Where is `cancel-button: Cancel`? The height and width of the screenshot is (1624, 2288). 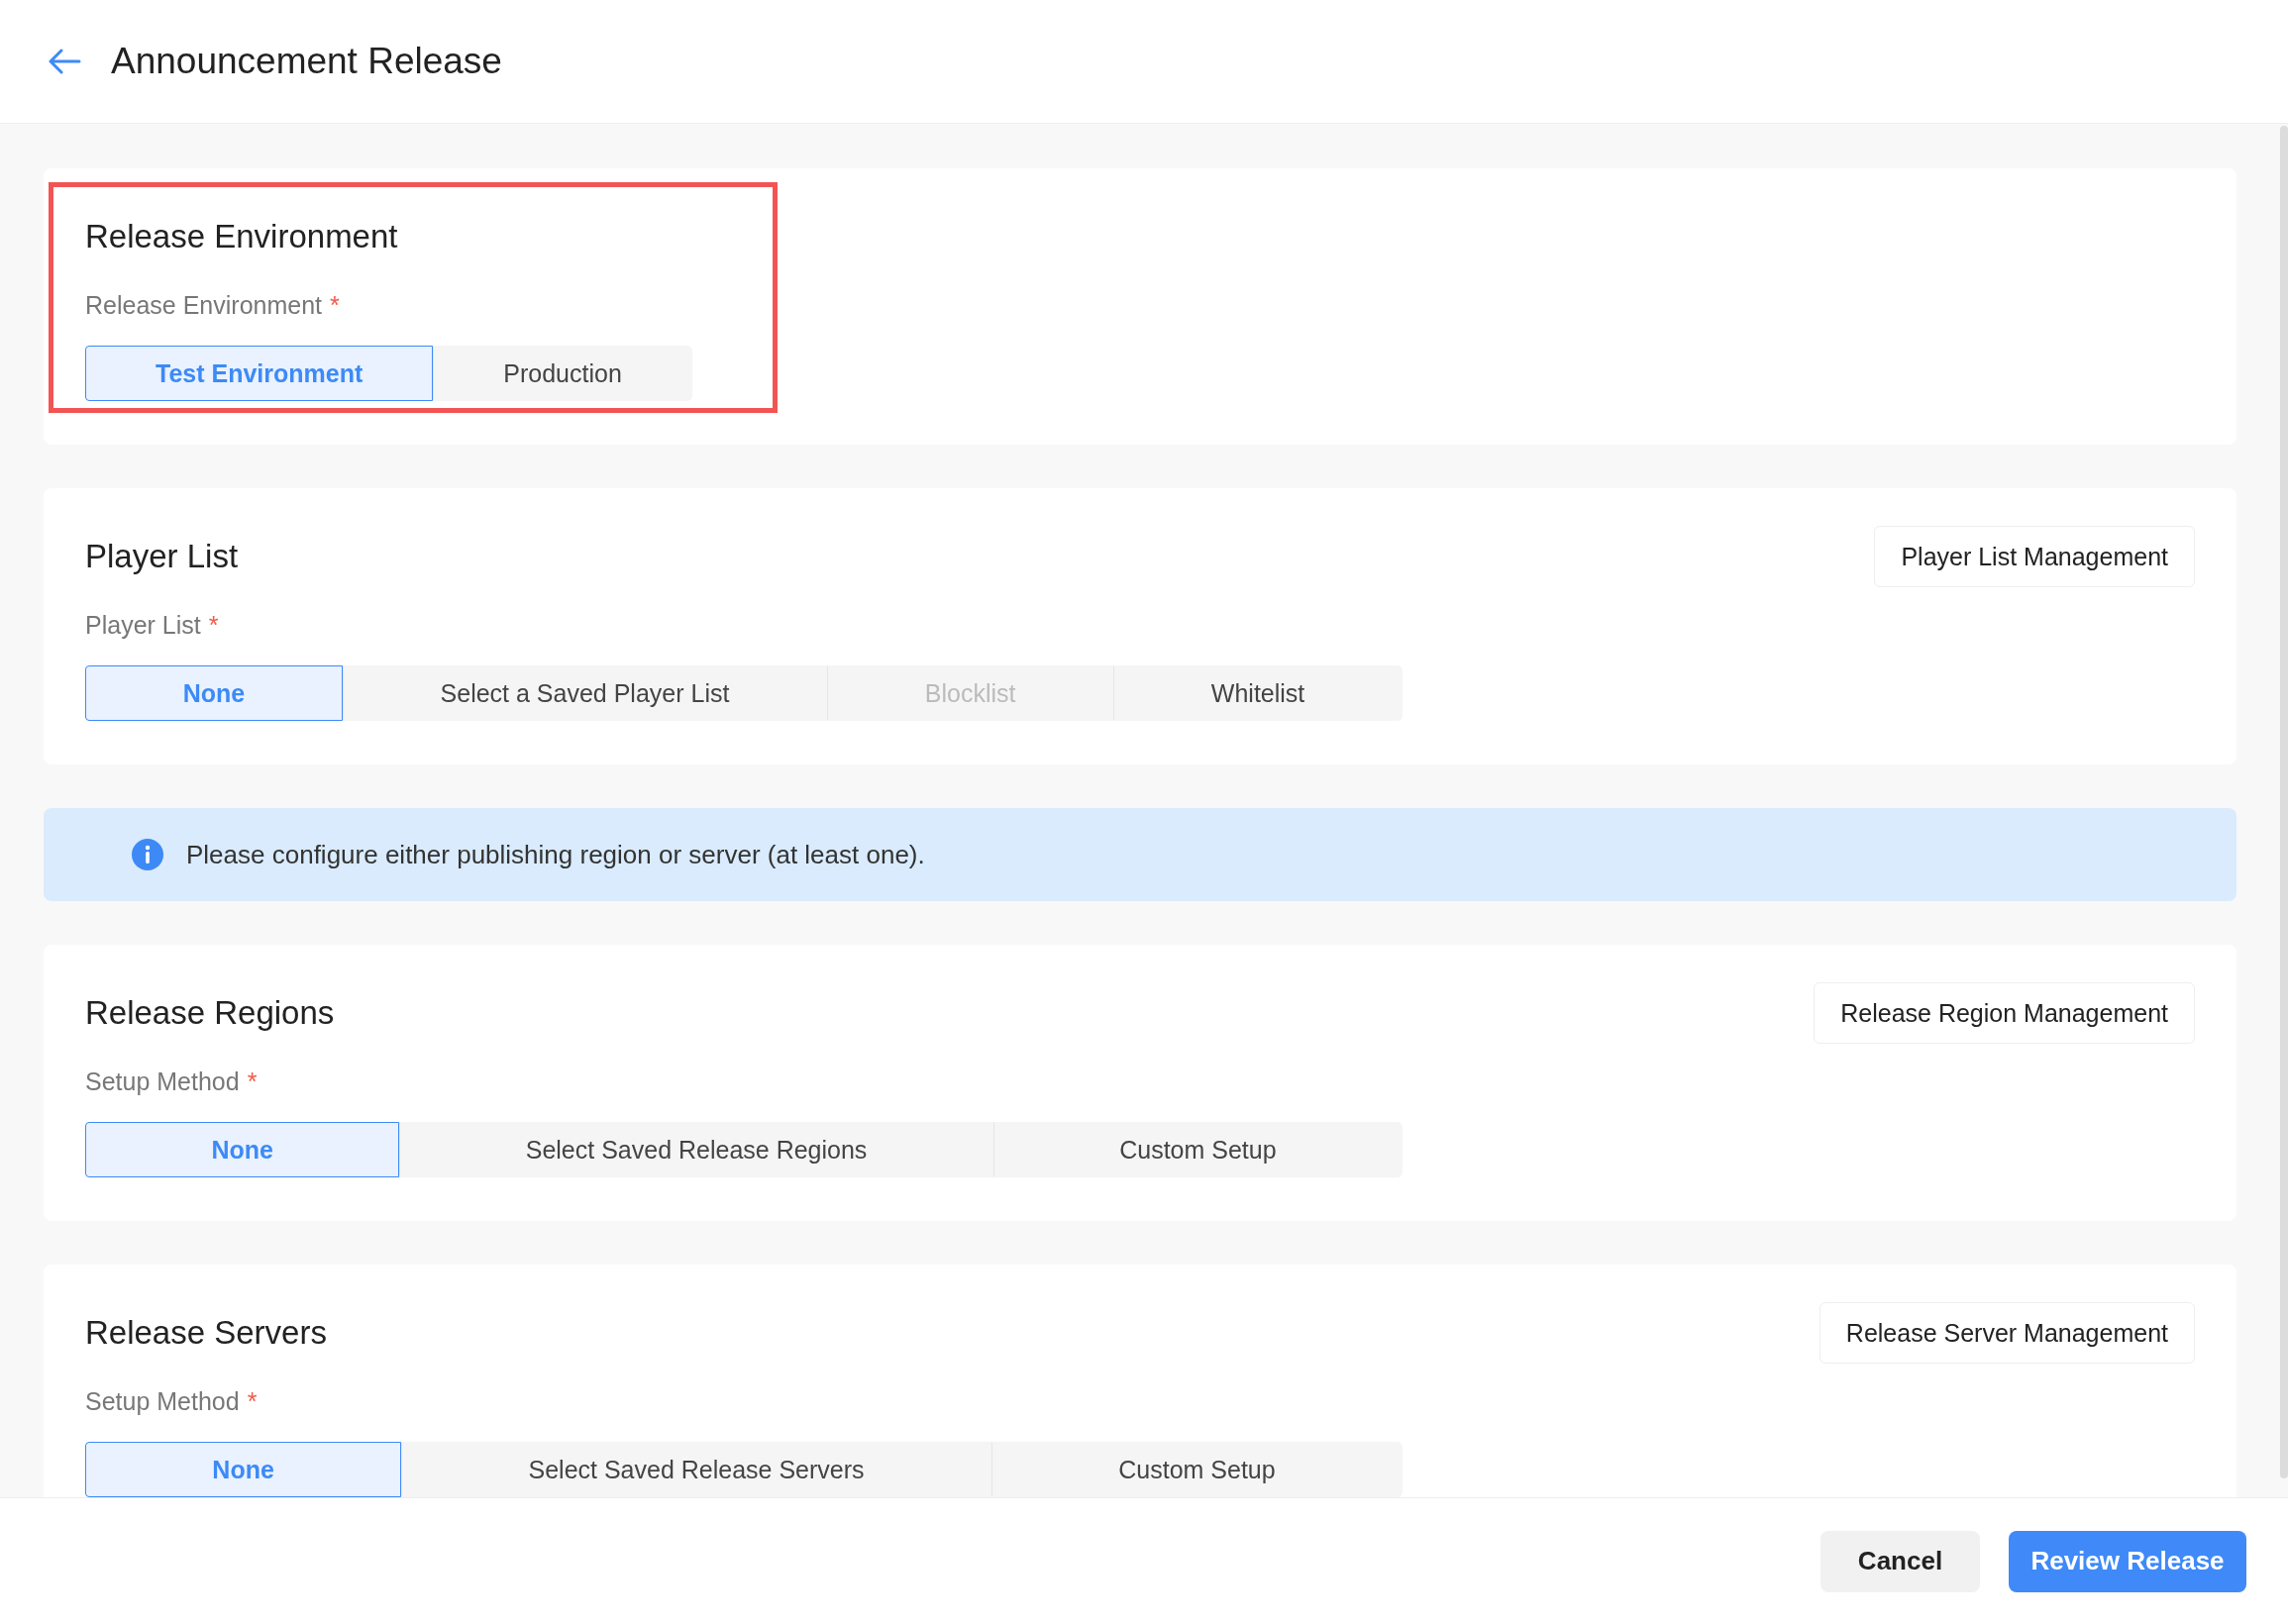
cancel-button: Cancel is located at coordinates (1900, 1561).